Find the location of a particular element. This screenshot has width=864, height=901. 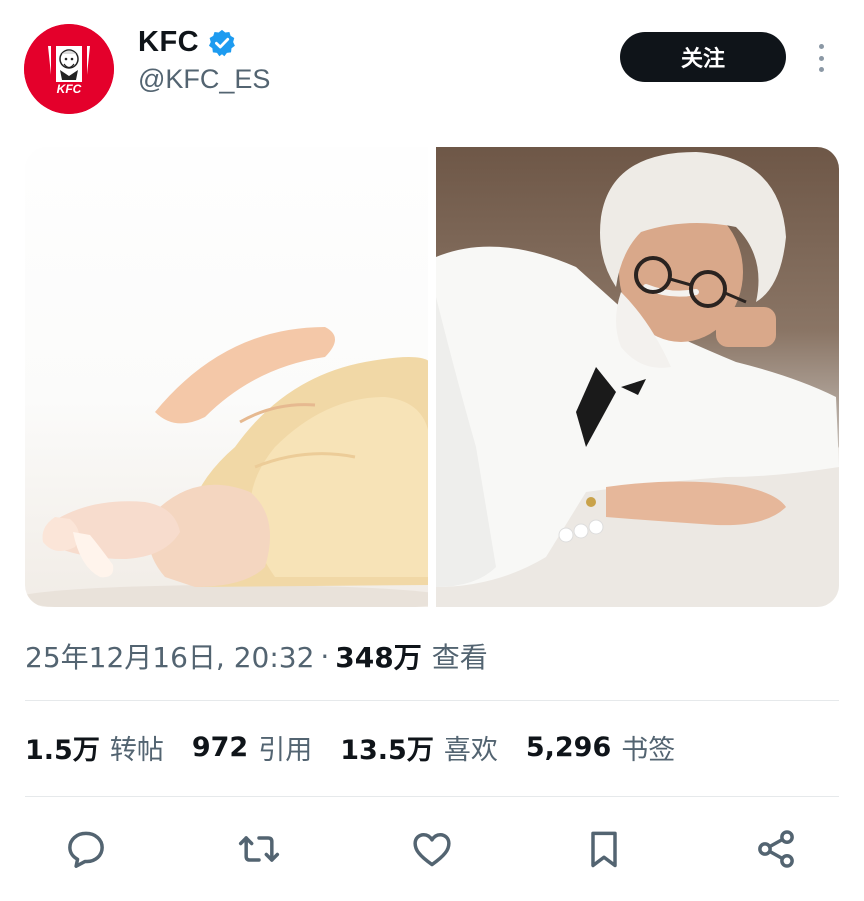

tweet-meta: 25年12月16日, 20:32 · 348万 查看 is located at coordinates (256, 656).